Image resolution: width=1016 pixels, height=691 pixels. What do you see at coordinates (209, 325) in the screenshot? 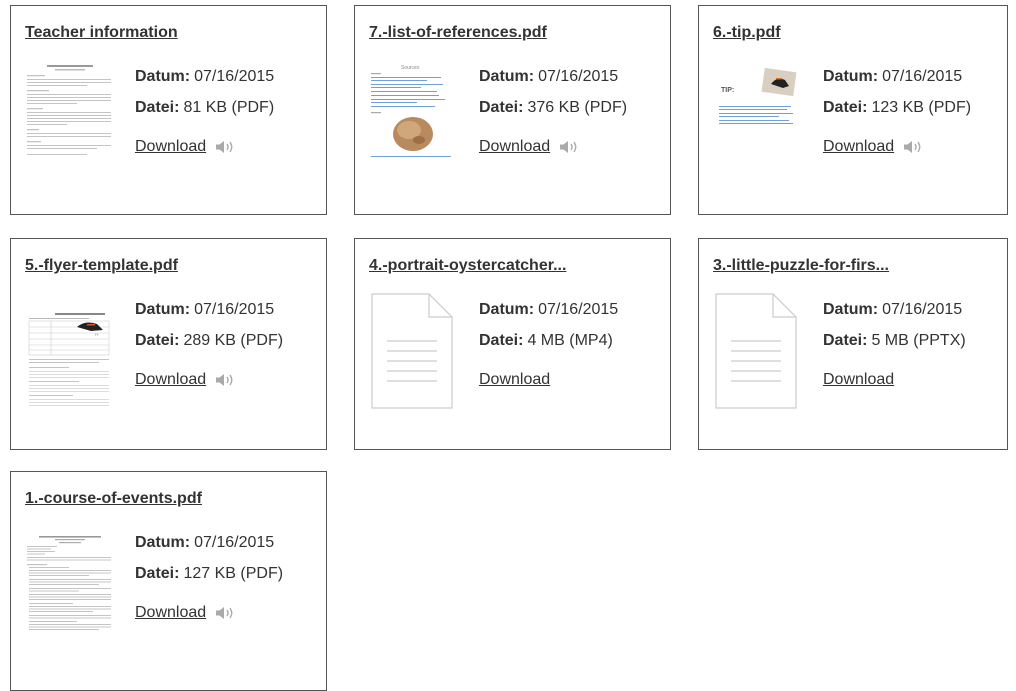
I see `file-meta: Datum: 07/16/2015 Datei: 289 KB (PDF)` at bounding box center [209, 325].